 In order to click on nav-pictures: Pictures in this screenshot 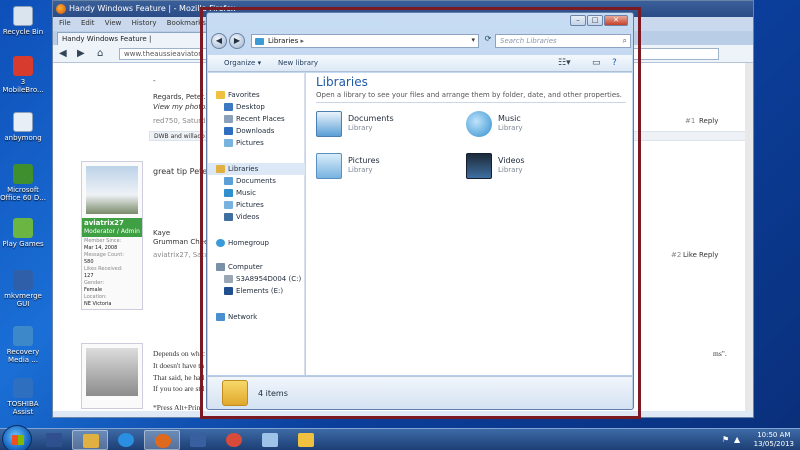, I will do `click(256, 205)`.